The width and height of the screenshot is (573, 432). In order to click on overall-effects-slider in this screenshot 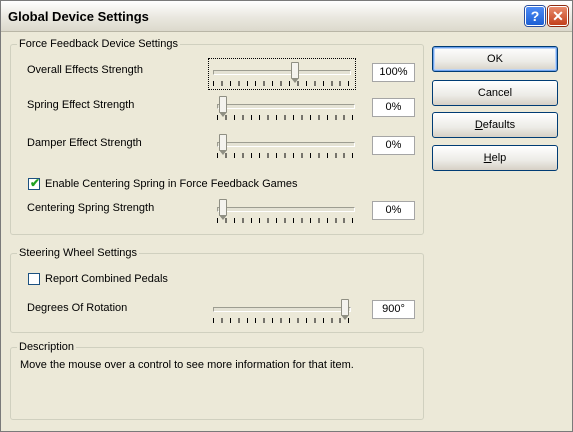, I will do `click(282, 77)`.